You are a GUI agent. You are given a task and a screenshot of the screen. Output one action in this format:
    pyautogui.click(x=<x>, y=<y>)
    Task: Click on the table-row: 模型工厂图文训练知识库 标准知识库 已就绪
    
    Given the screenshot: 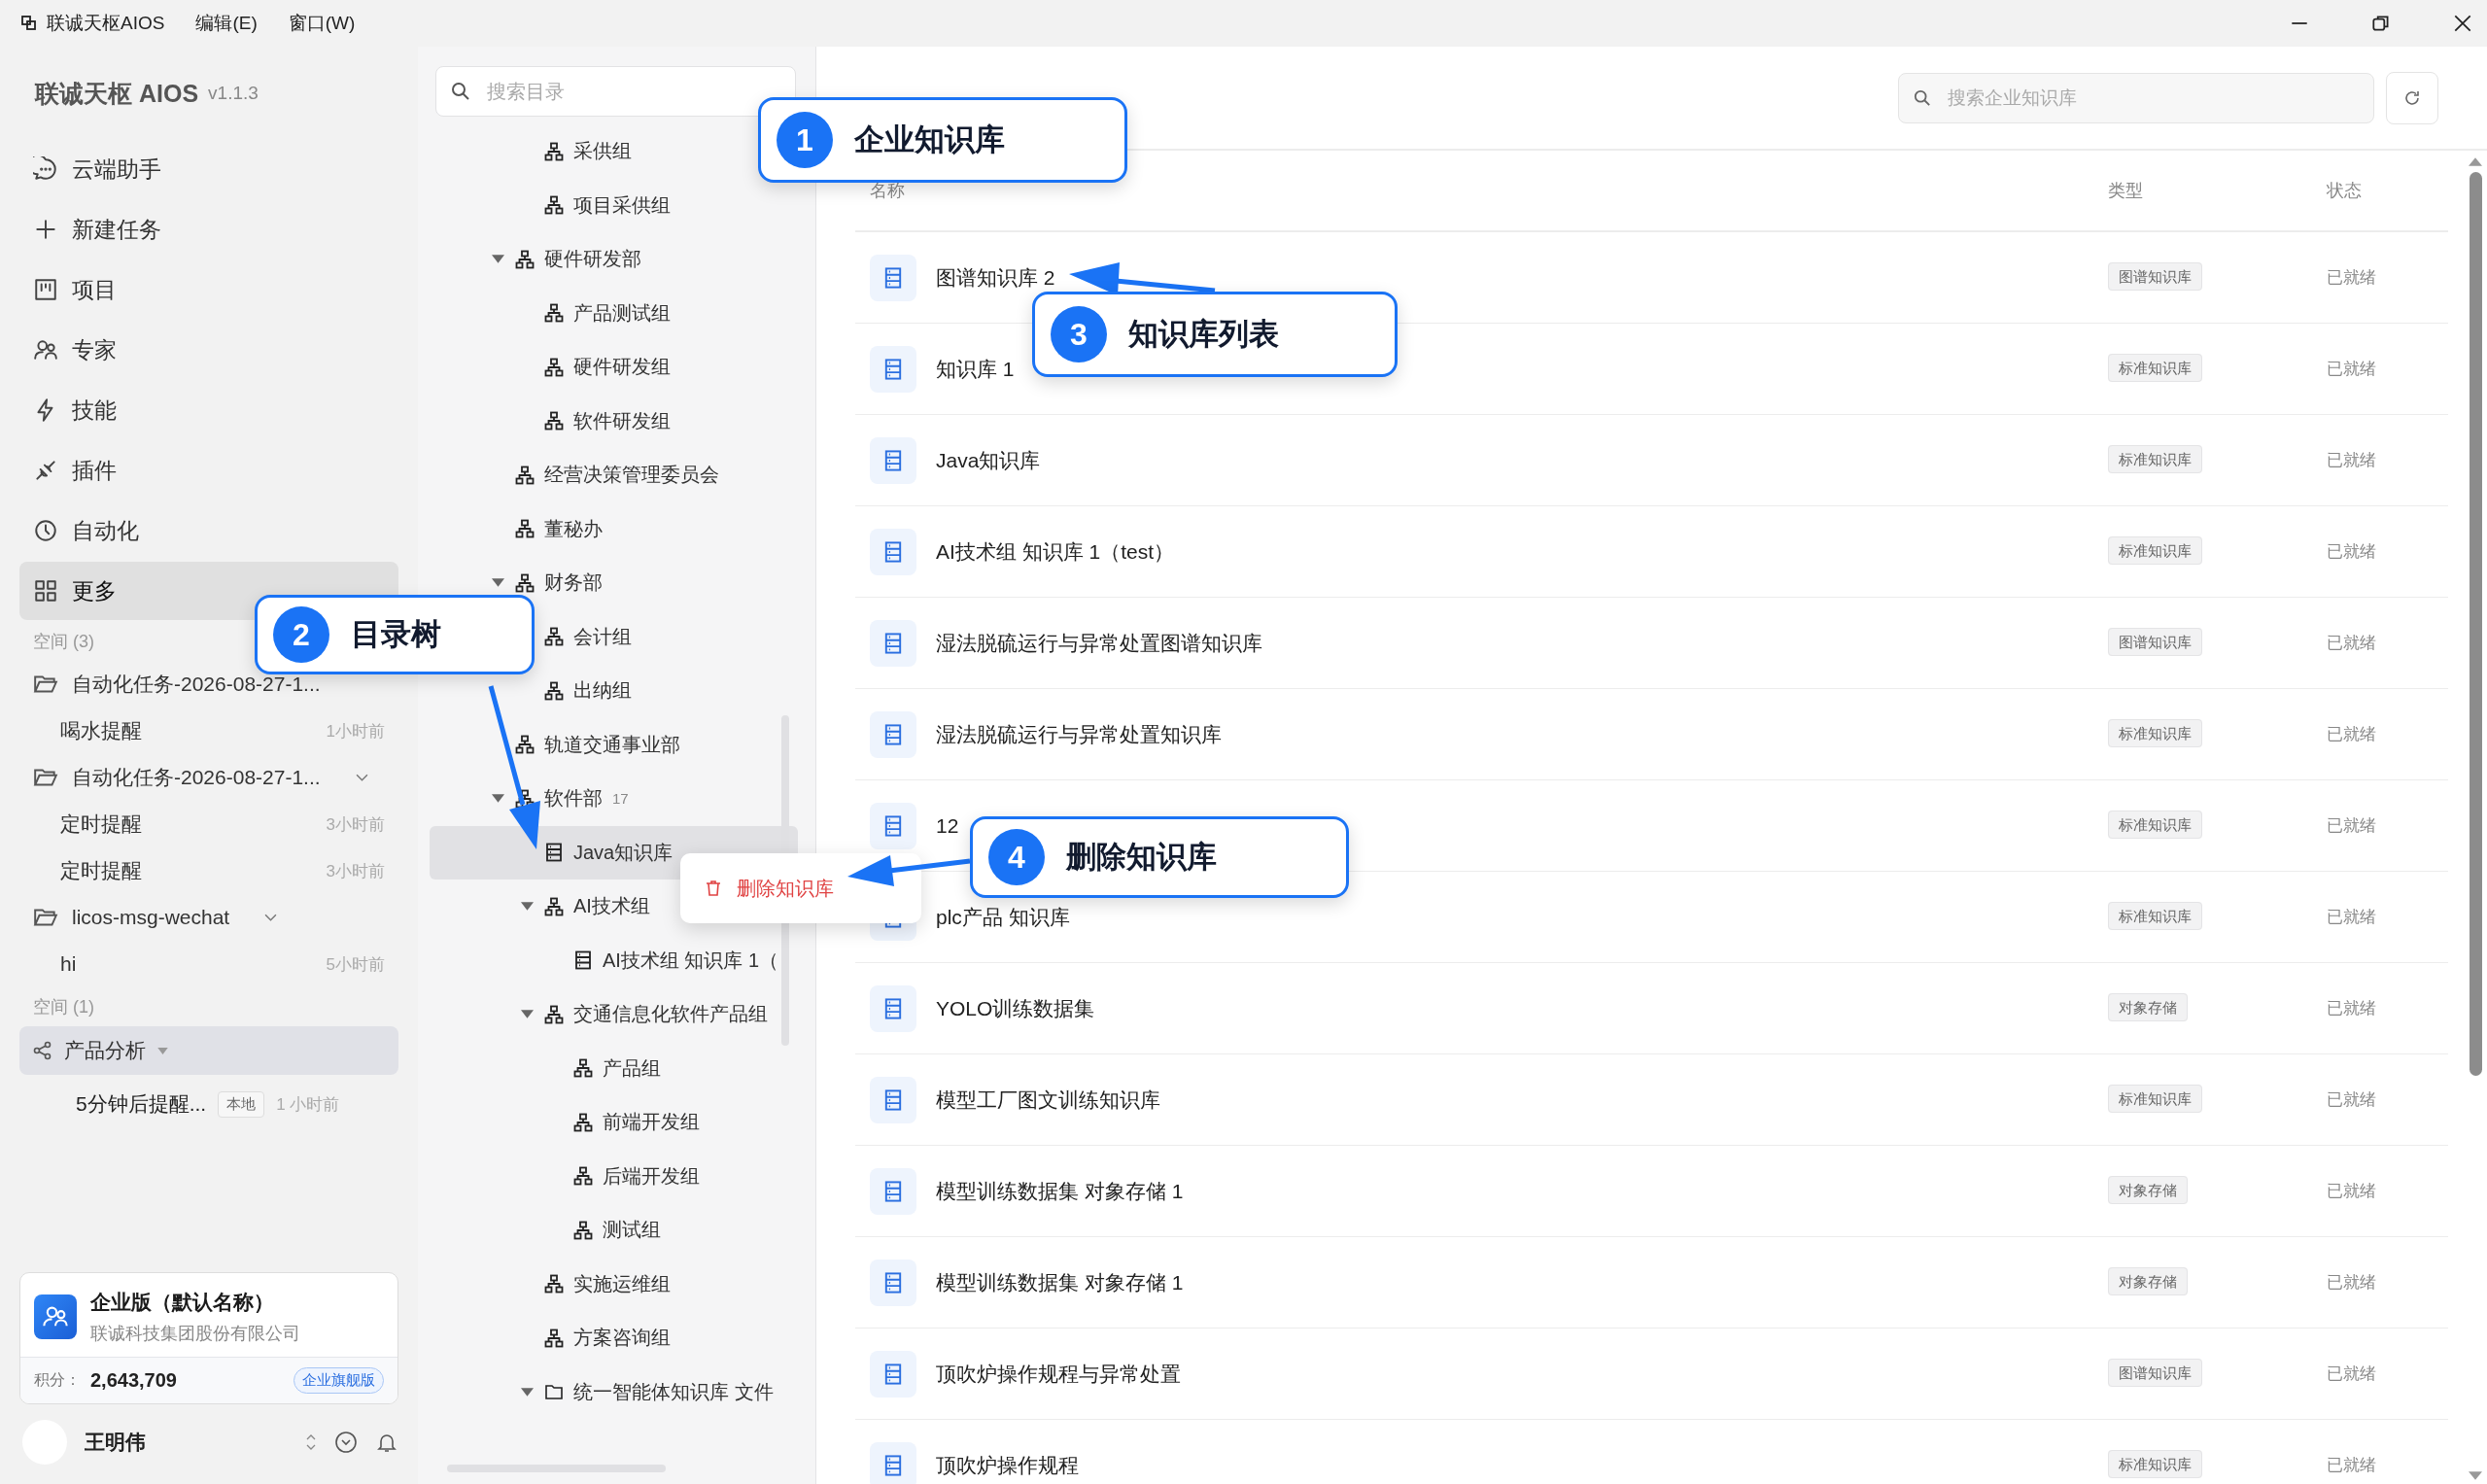 What is the action you would take?
    pyautogui.click(x=1651, y=1100)
    